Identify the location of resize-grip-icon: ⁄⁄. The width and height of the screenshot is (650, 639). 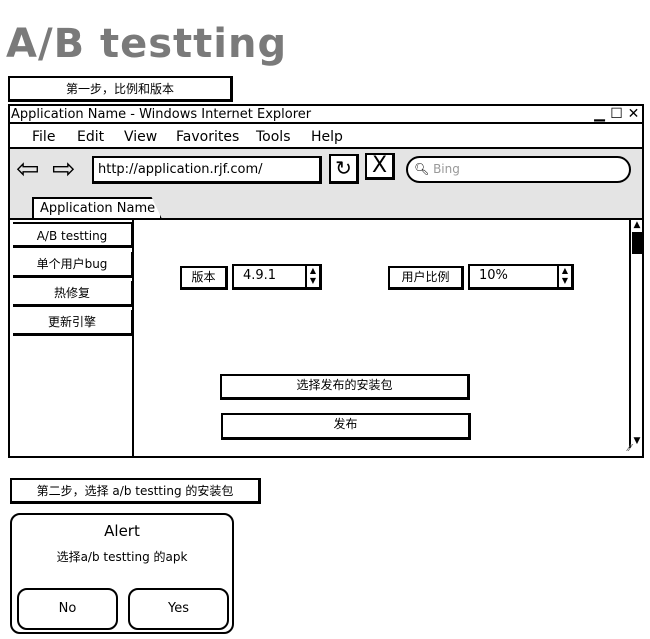
(629, 449).